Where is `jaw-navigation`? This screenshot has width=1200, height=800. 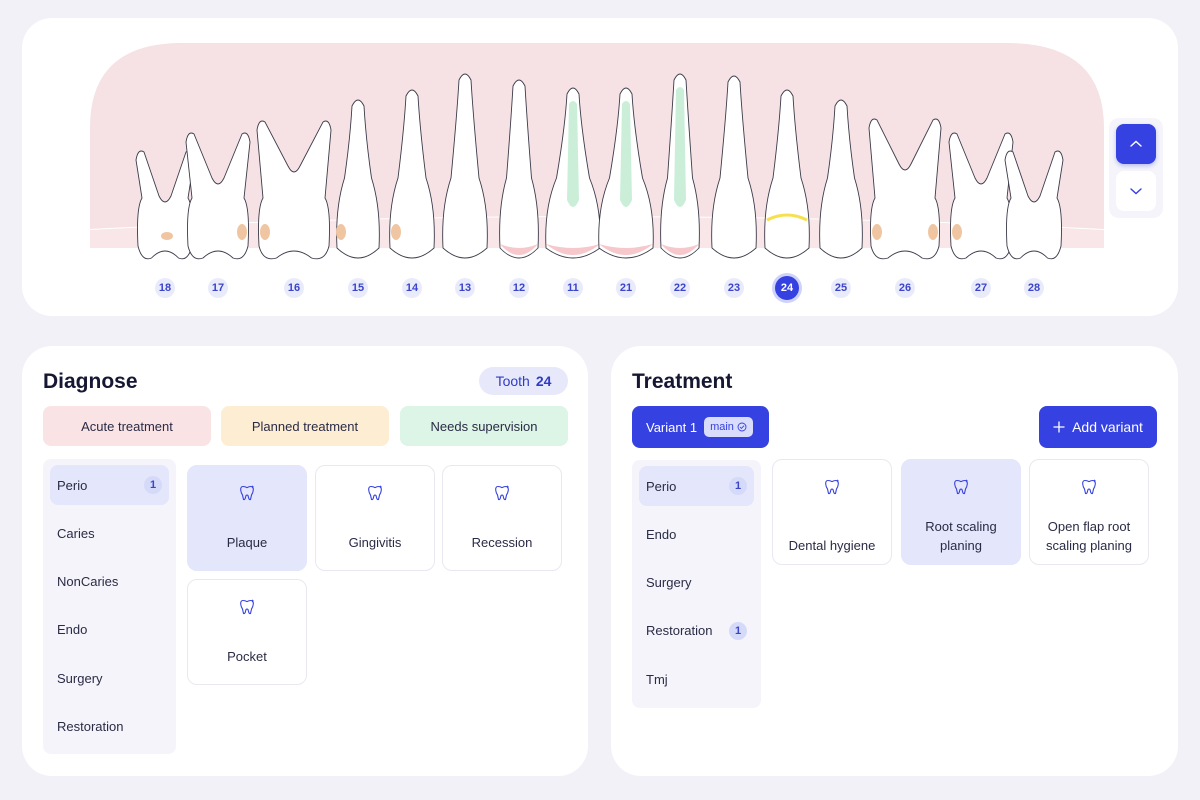
jaw-navigation is located at coordinates (1136, 168).